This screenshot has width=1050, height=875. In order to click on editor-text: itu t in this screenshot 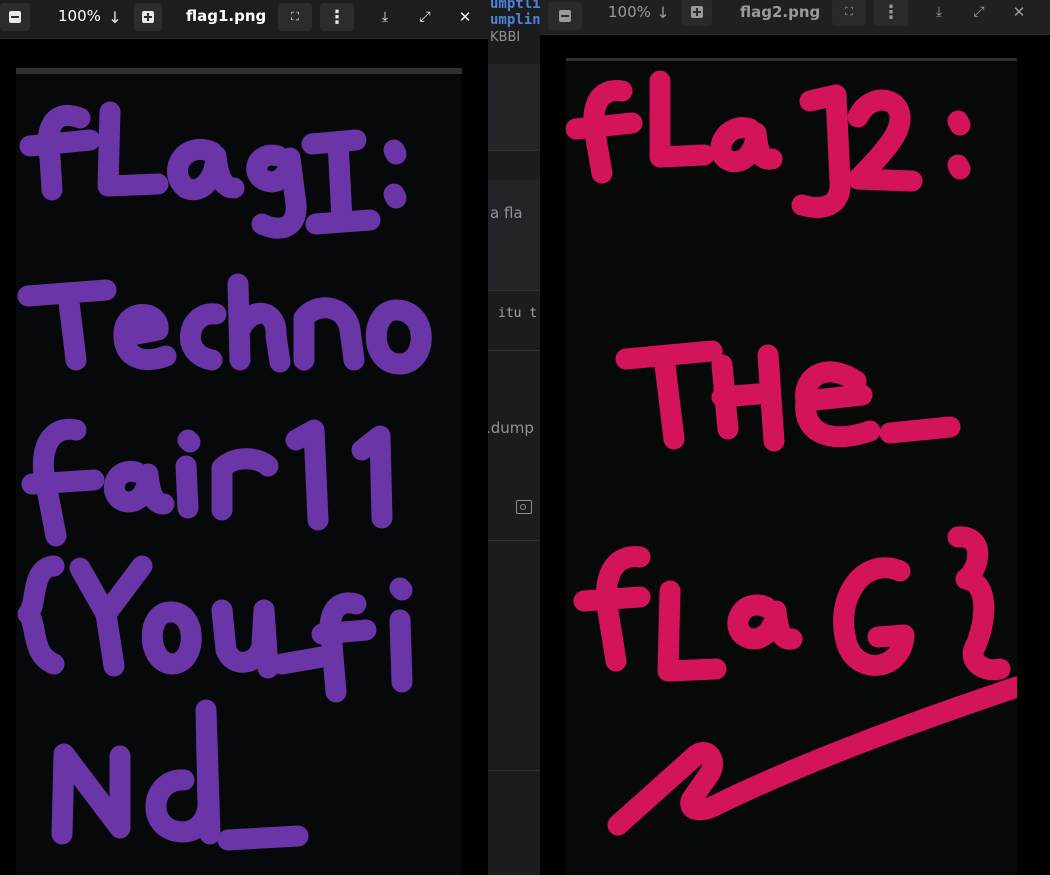, I will do `click(518, 313)`.